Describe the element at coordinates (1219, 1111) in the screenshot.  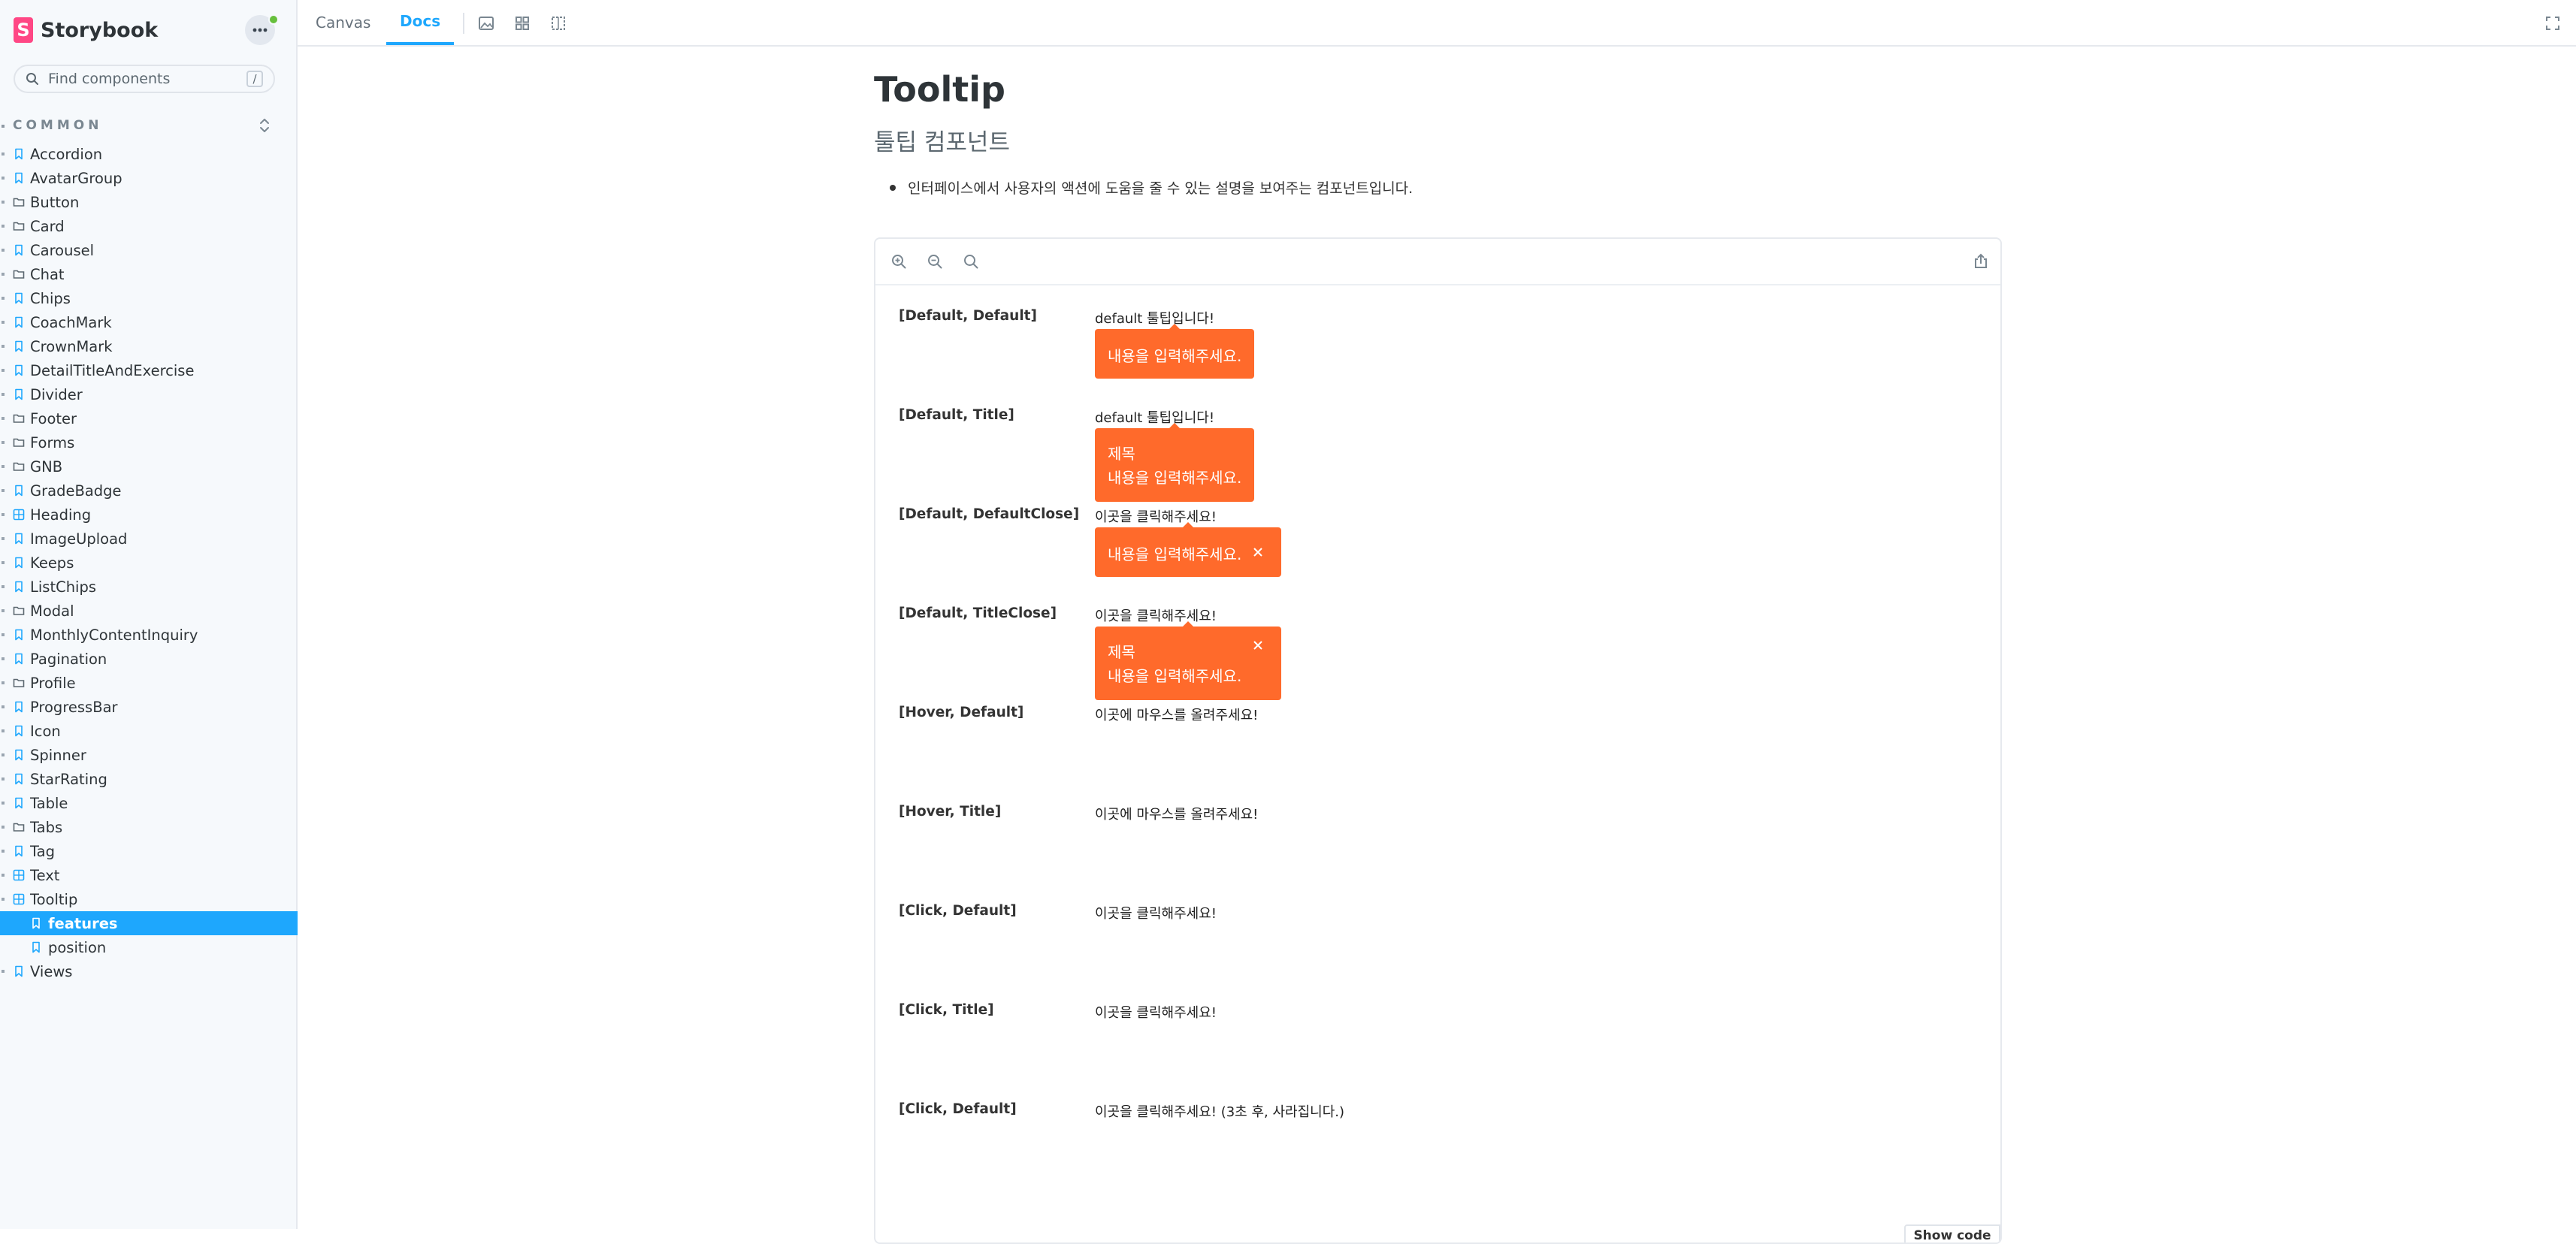
I see `tooltip-trigger: 이곳을 클릭해주세요! (3초 후, 사라집니다.)` at that location.